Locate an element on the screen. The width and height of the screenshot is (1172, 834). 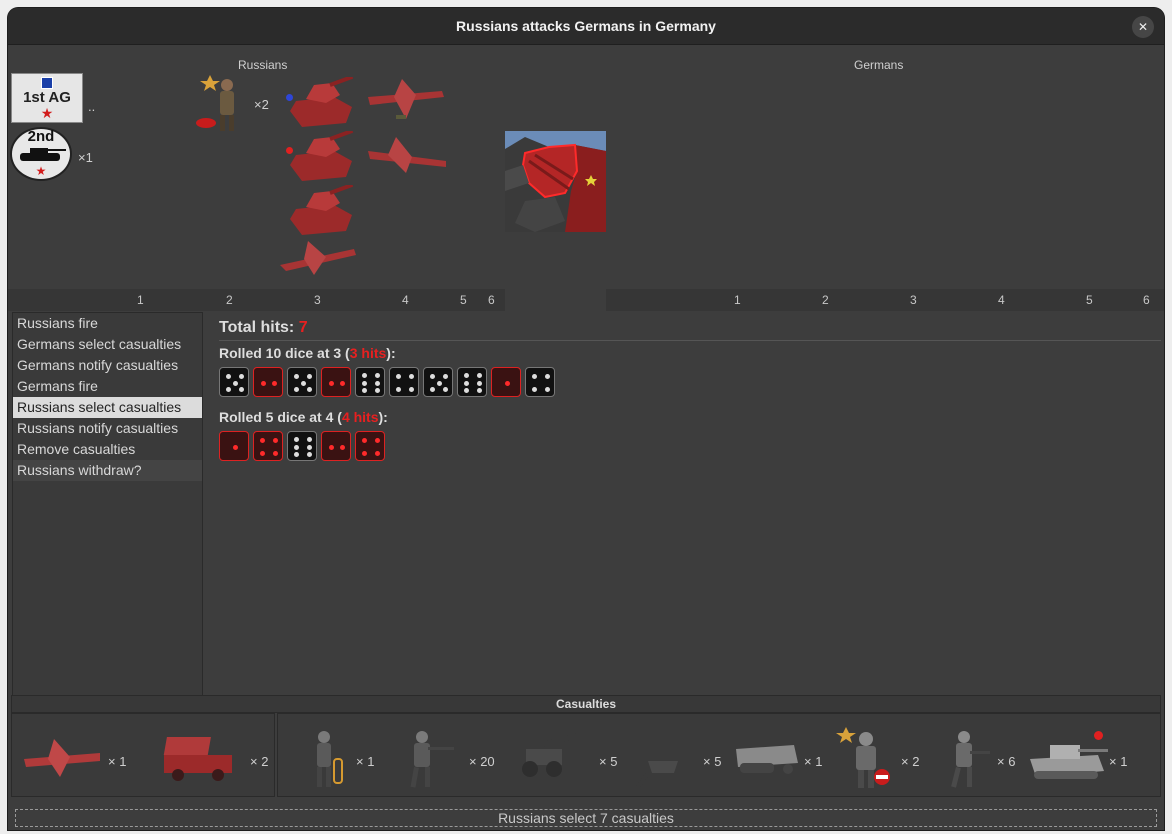
russian-bomber-icon is located at coordinates (406, 100).